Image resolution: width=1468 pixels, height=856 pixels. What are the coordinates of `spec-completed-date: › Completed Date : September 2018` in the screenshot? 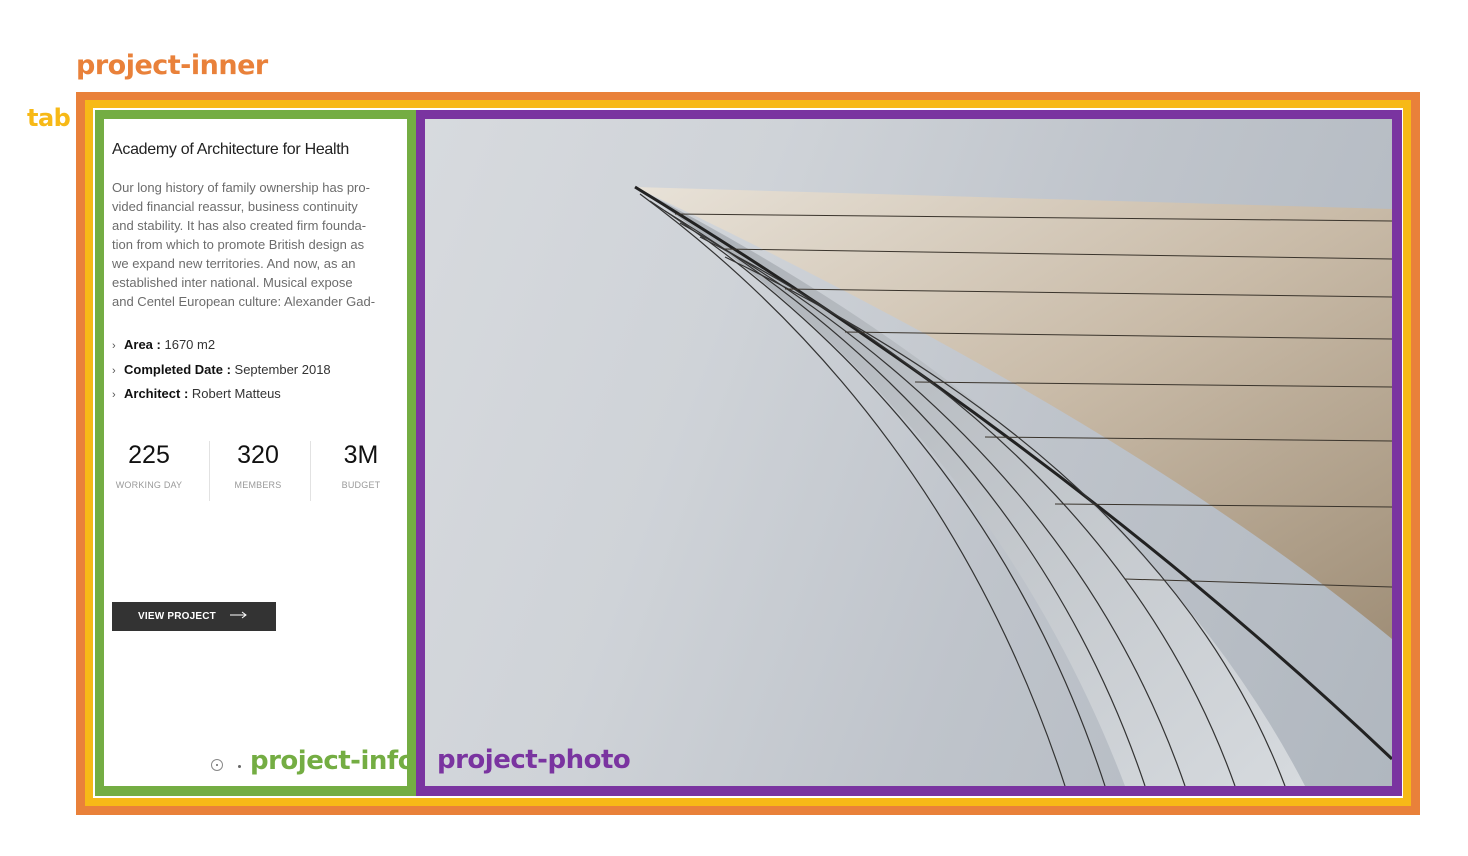 It's located at (221, 369).